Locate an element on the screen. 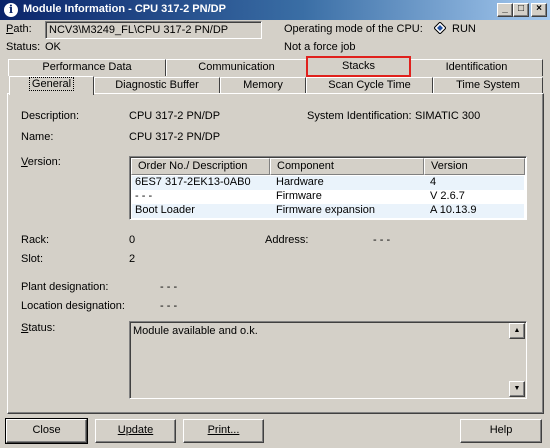 The image size is (550, 448). table-cell: Firmware expansion is located at coordinates (326, 210).